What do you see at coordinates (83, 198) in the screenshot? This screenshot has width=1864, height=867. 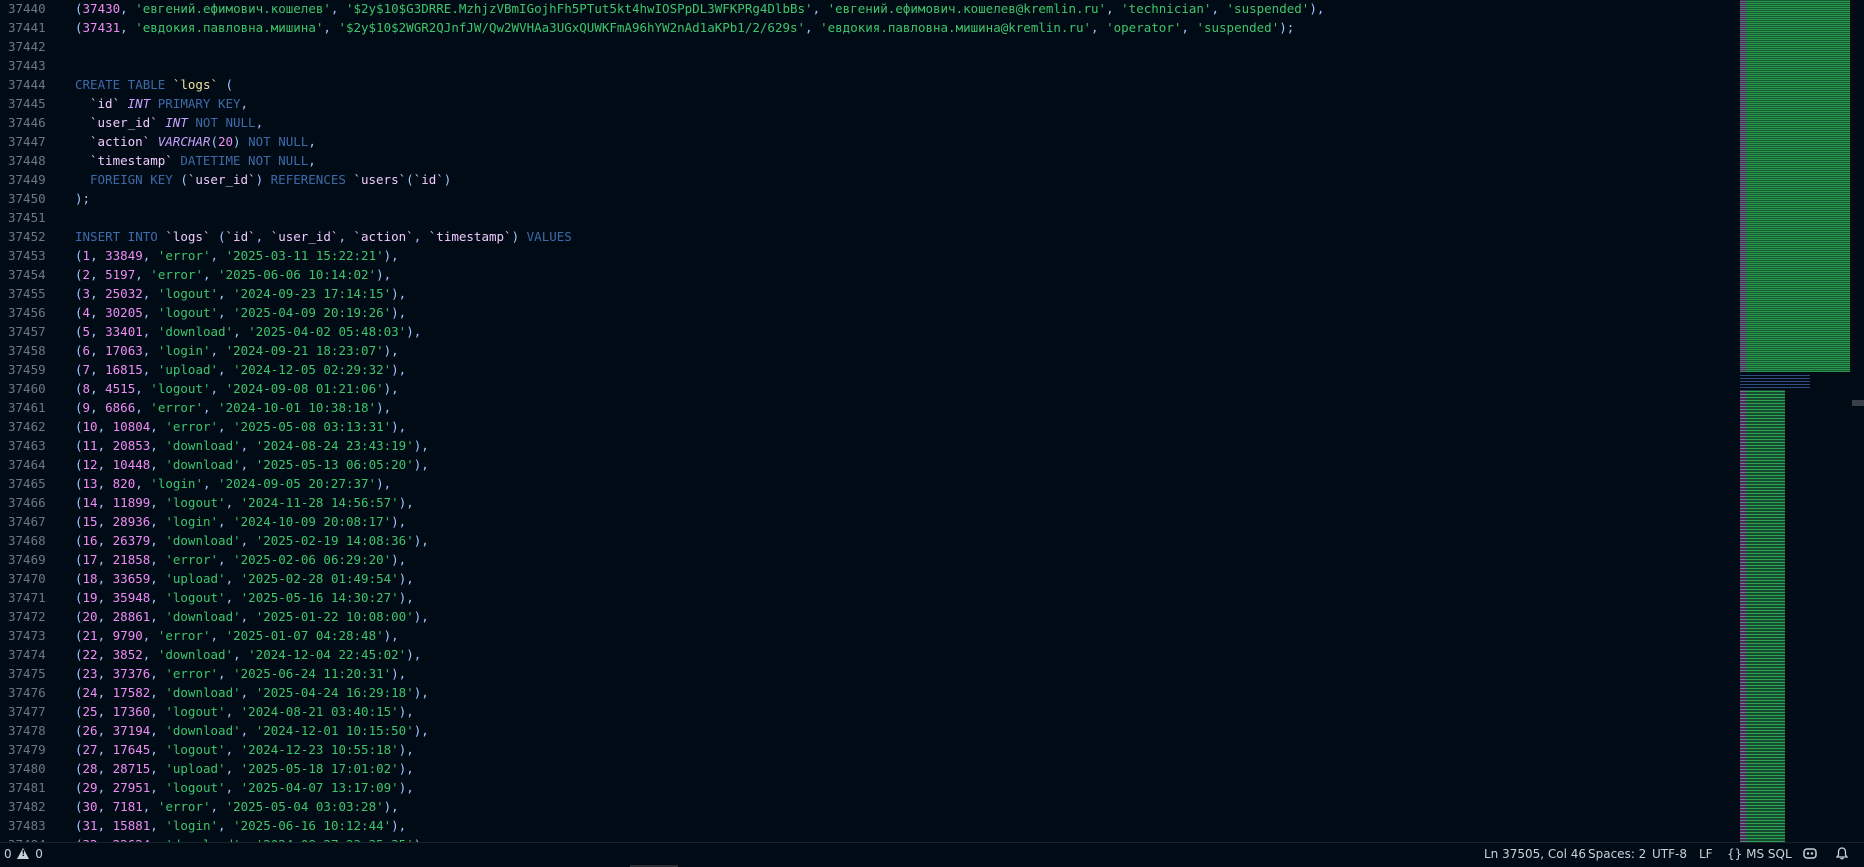 I see `code-token: );` at bounding box center [83, 198].